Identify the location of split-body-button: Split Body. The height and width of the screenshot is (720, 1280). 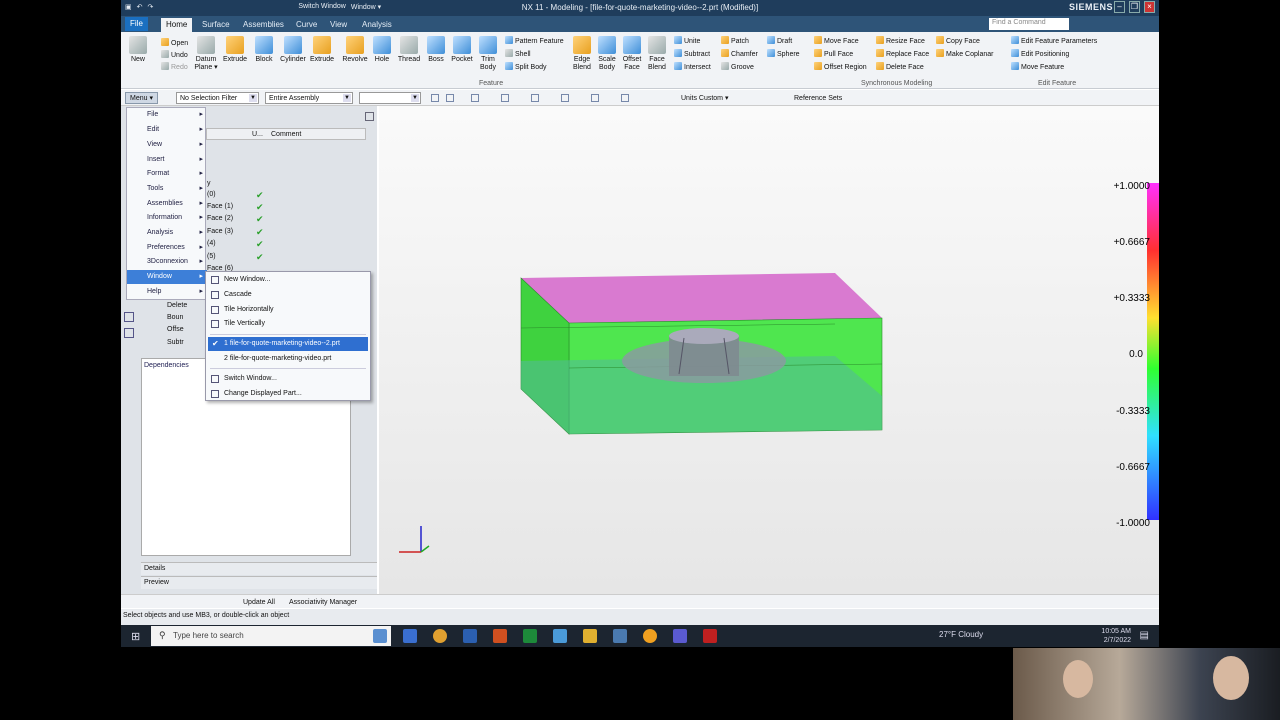
(526, 67).